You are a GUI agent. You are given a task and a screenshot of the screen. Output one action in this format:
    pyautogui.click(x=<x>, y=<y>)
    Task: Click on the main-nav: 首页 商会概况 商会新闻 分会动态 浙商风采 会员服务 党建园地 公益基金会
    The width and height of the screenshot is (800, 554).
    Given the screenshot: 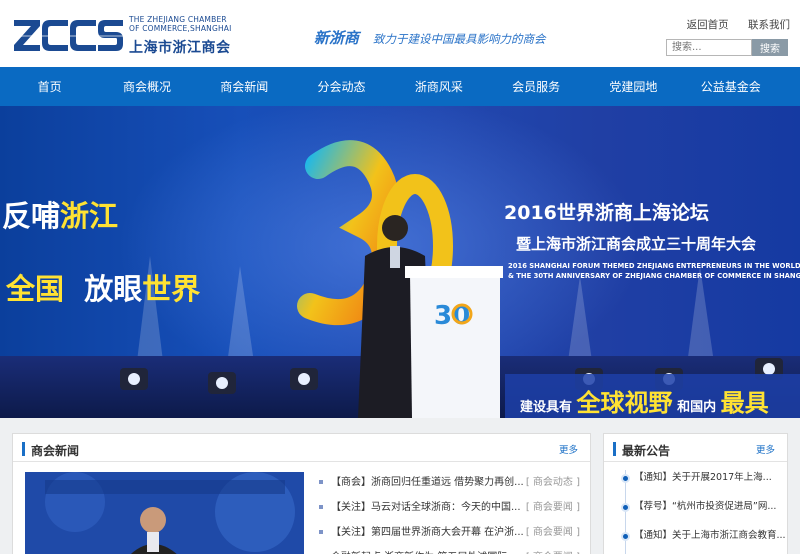 What is the action you would take?
    pyautogui.click(x=400, y=86)
    